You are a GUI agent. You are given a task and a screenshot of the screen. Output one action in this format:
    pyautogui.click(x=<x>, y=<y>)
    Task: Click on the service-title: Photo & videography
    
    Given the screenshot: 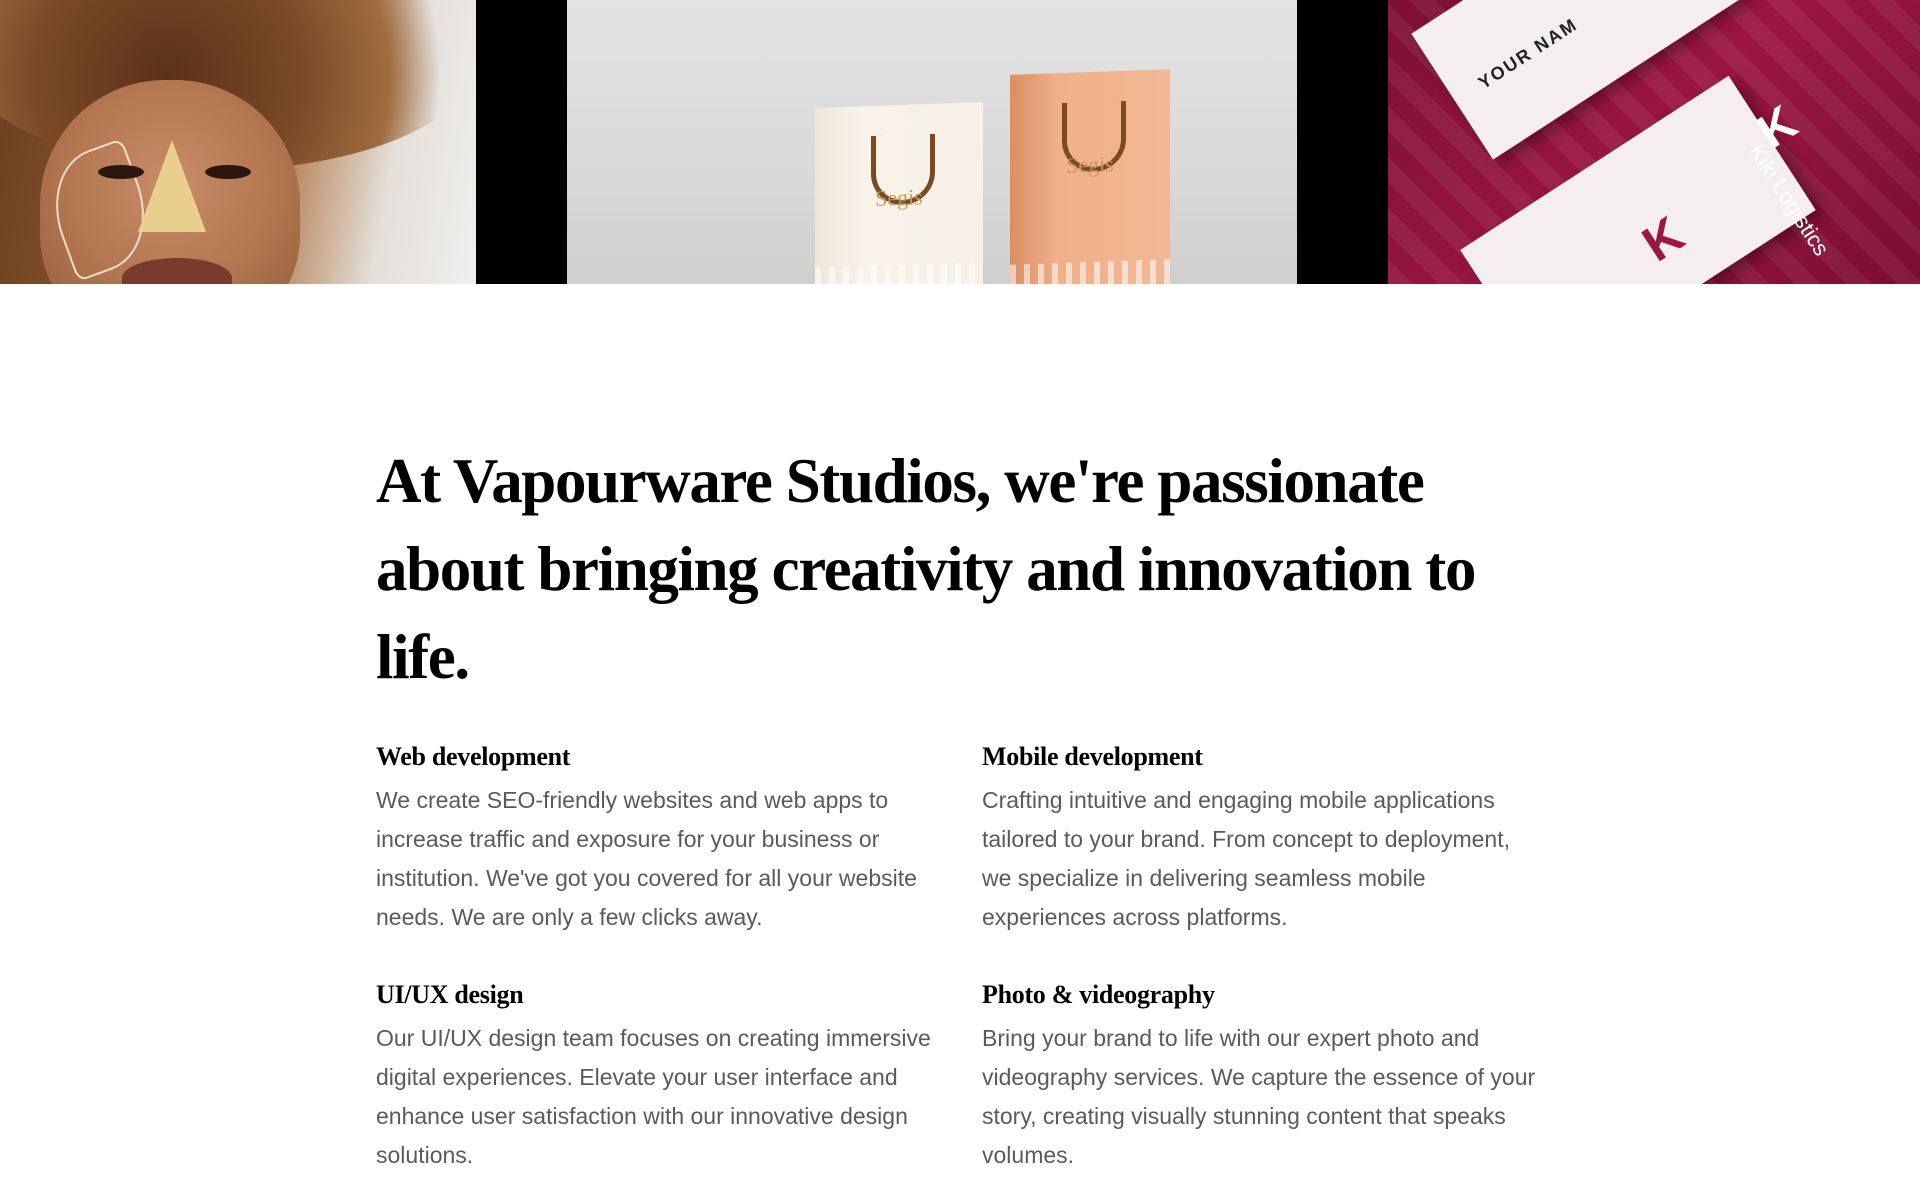 What is the action you would take?
    pyautogui.click(x=1098, y=994)
    